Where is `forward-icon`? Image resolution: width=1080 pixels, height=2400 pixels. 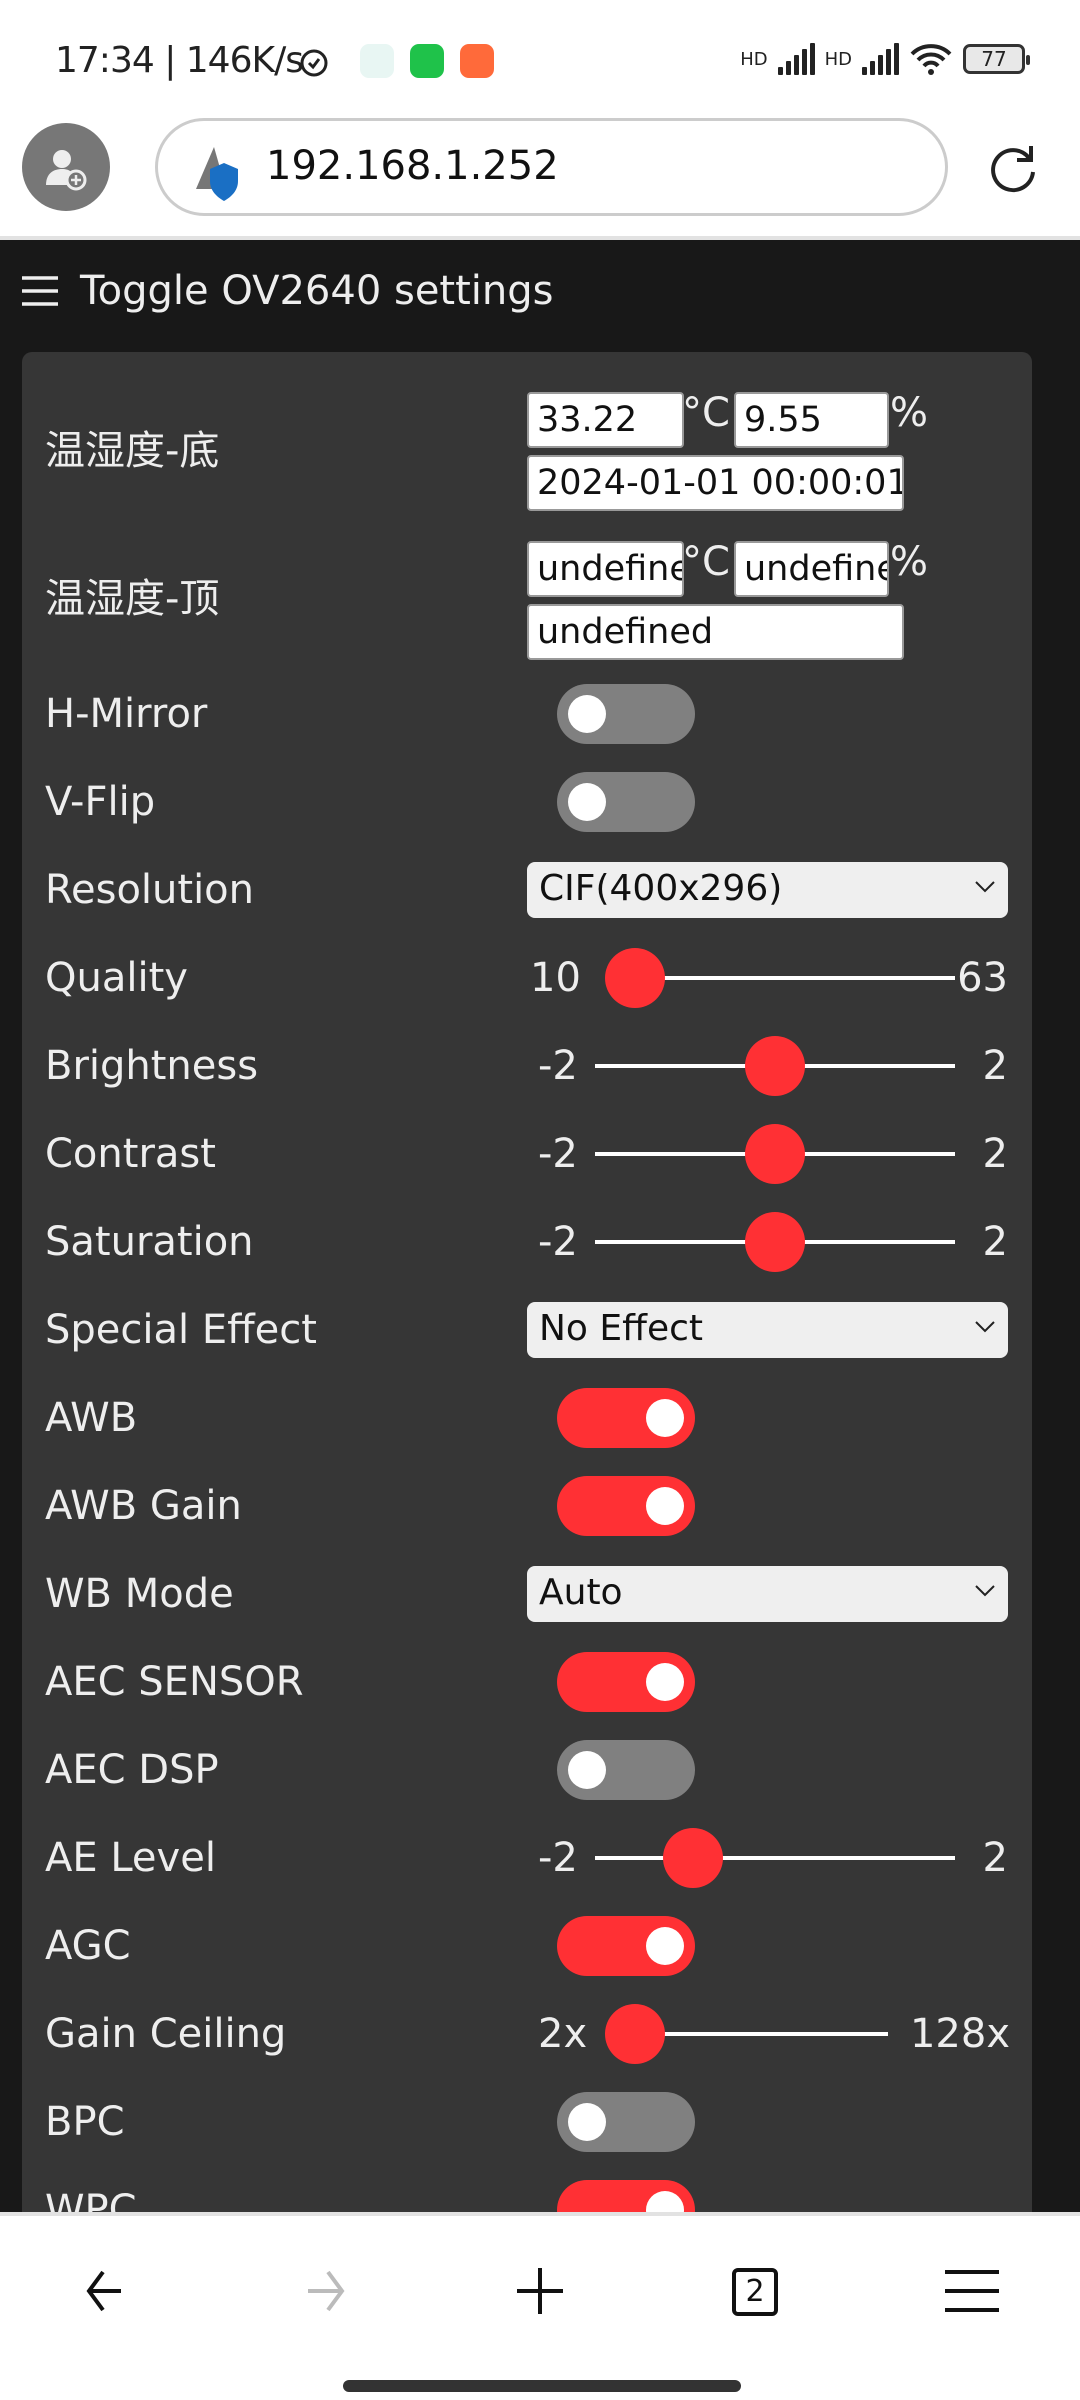 forward-icon is located at coordinates (323, 2291).